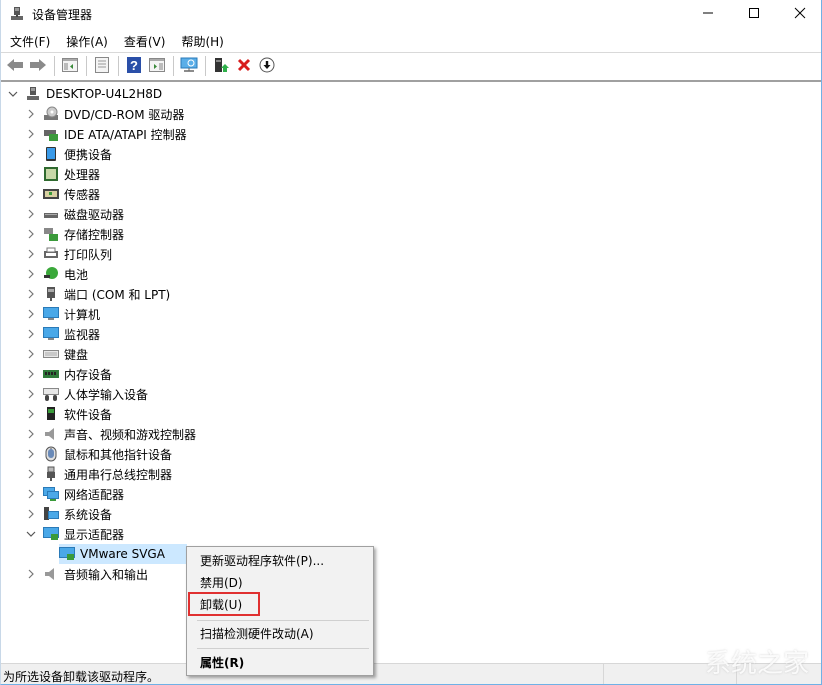 The image size is (822, 685). What do you see at coordinates (94, 234) in the screenshot?
I see `tree-category-label: 存储控制器` at bounding box center [94, 234].